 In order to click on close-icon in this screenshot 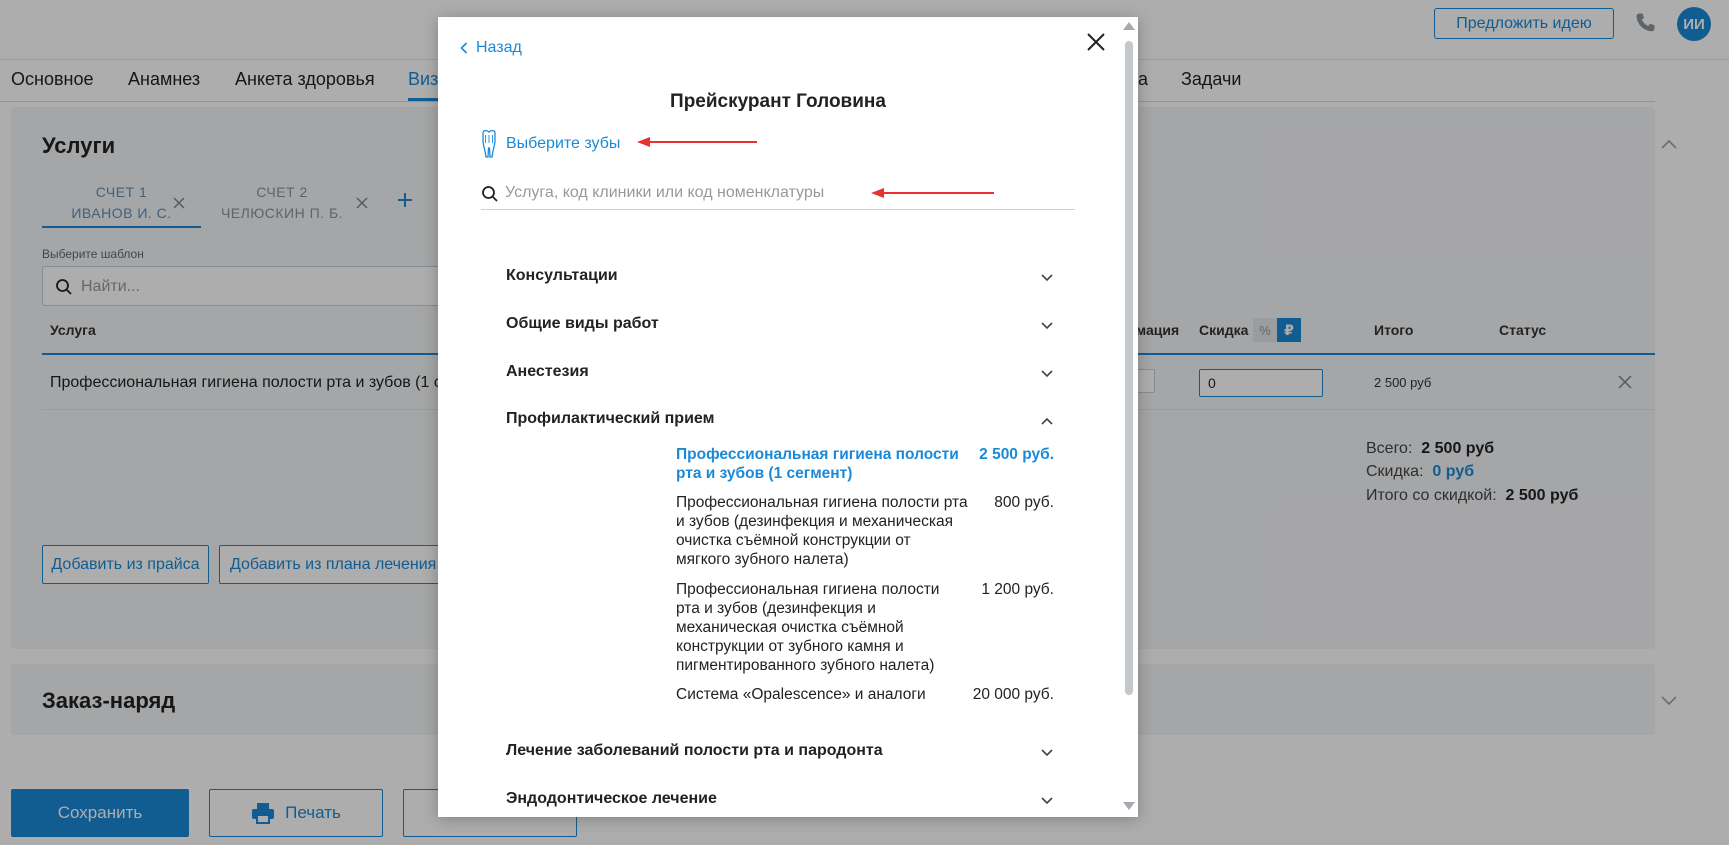, I will do `click(1096, 42)`.